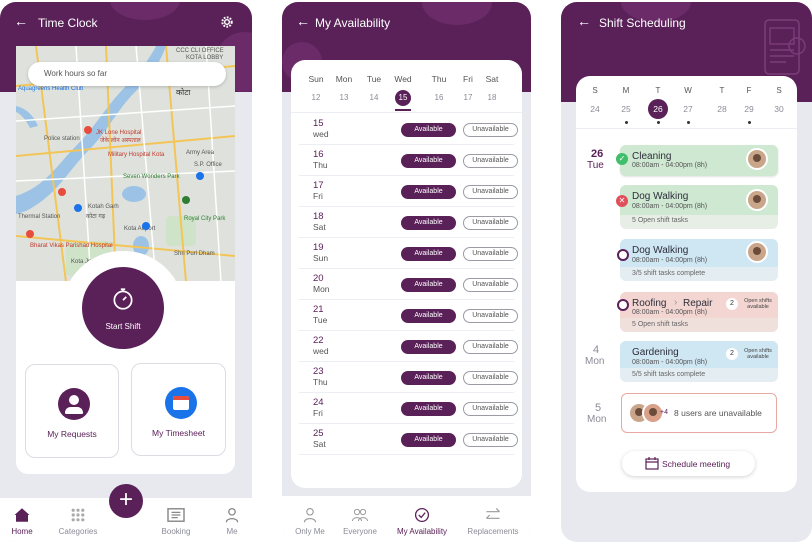 Image resolution: width=812 pixels, height=544 pixels. What do you see at coordinates (318, 154) in the screenshot?
I see `row-date-number: 16` at bounding box center [318, 154].